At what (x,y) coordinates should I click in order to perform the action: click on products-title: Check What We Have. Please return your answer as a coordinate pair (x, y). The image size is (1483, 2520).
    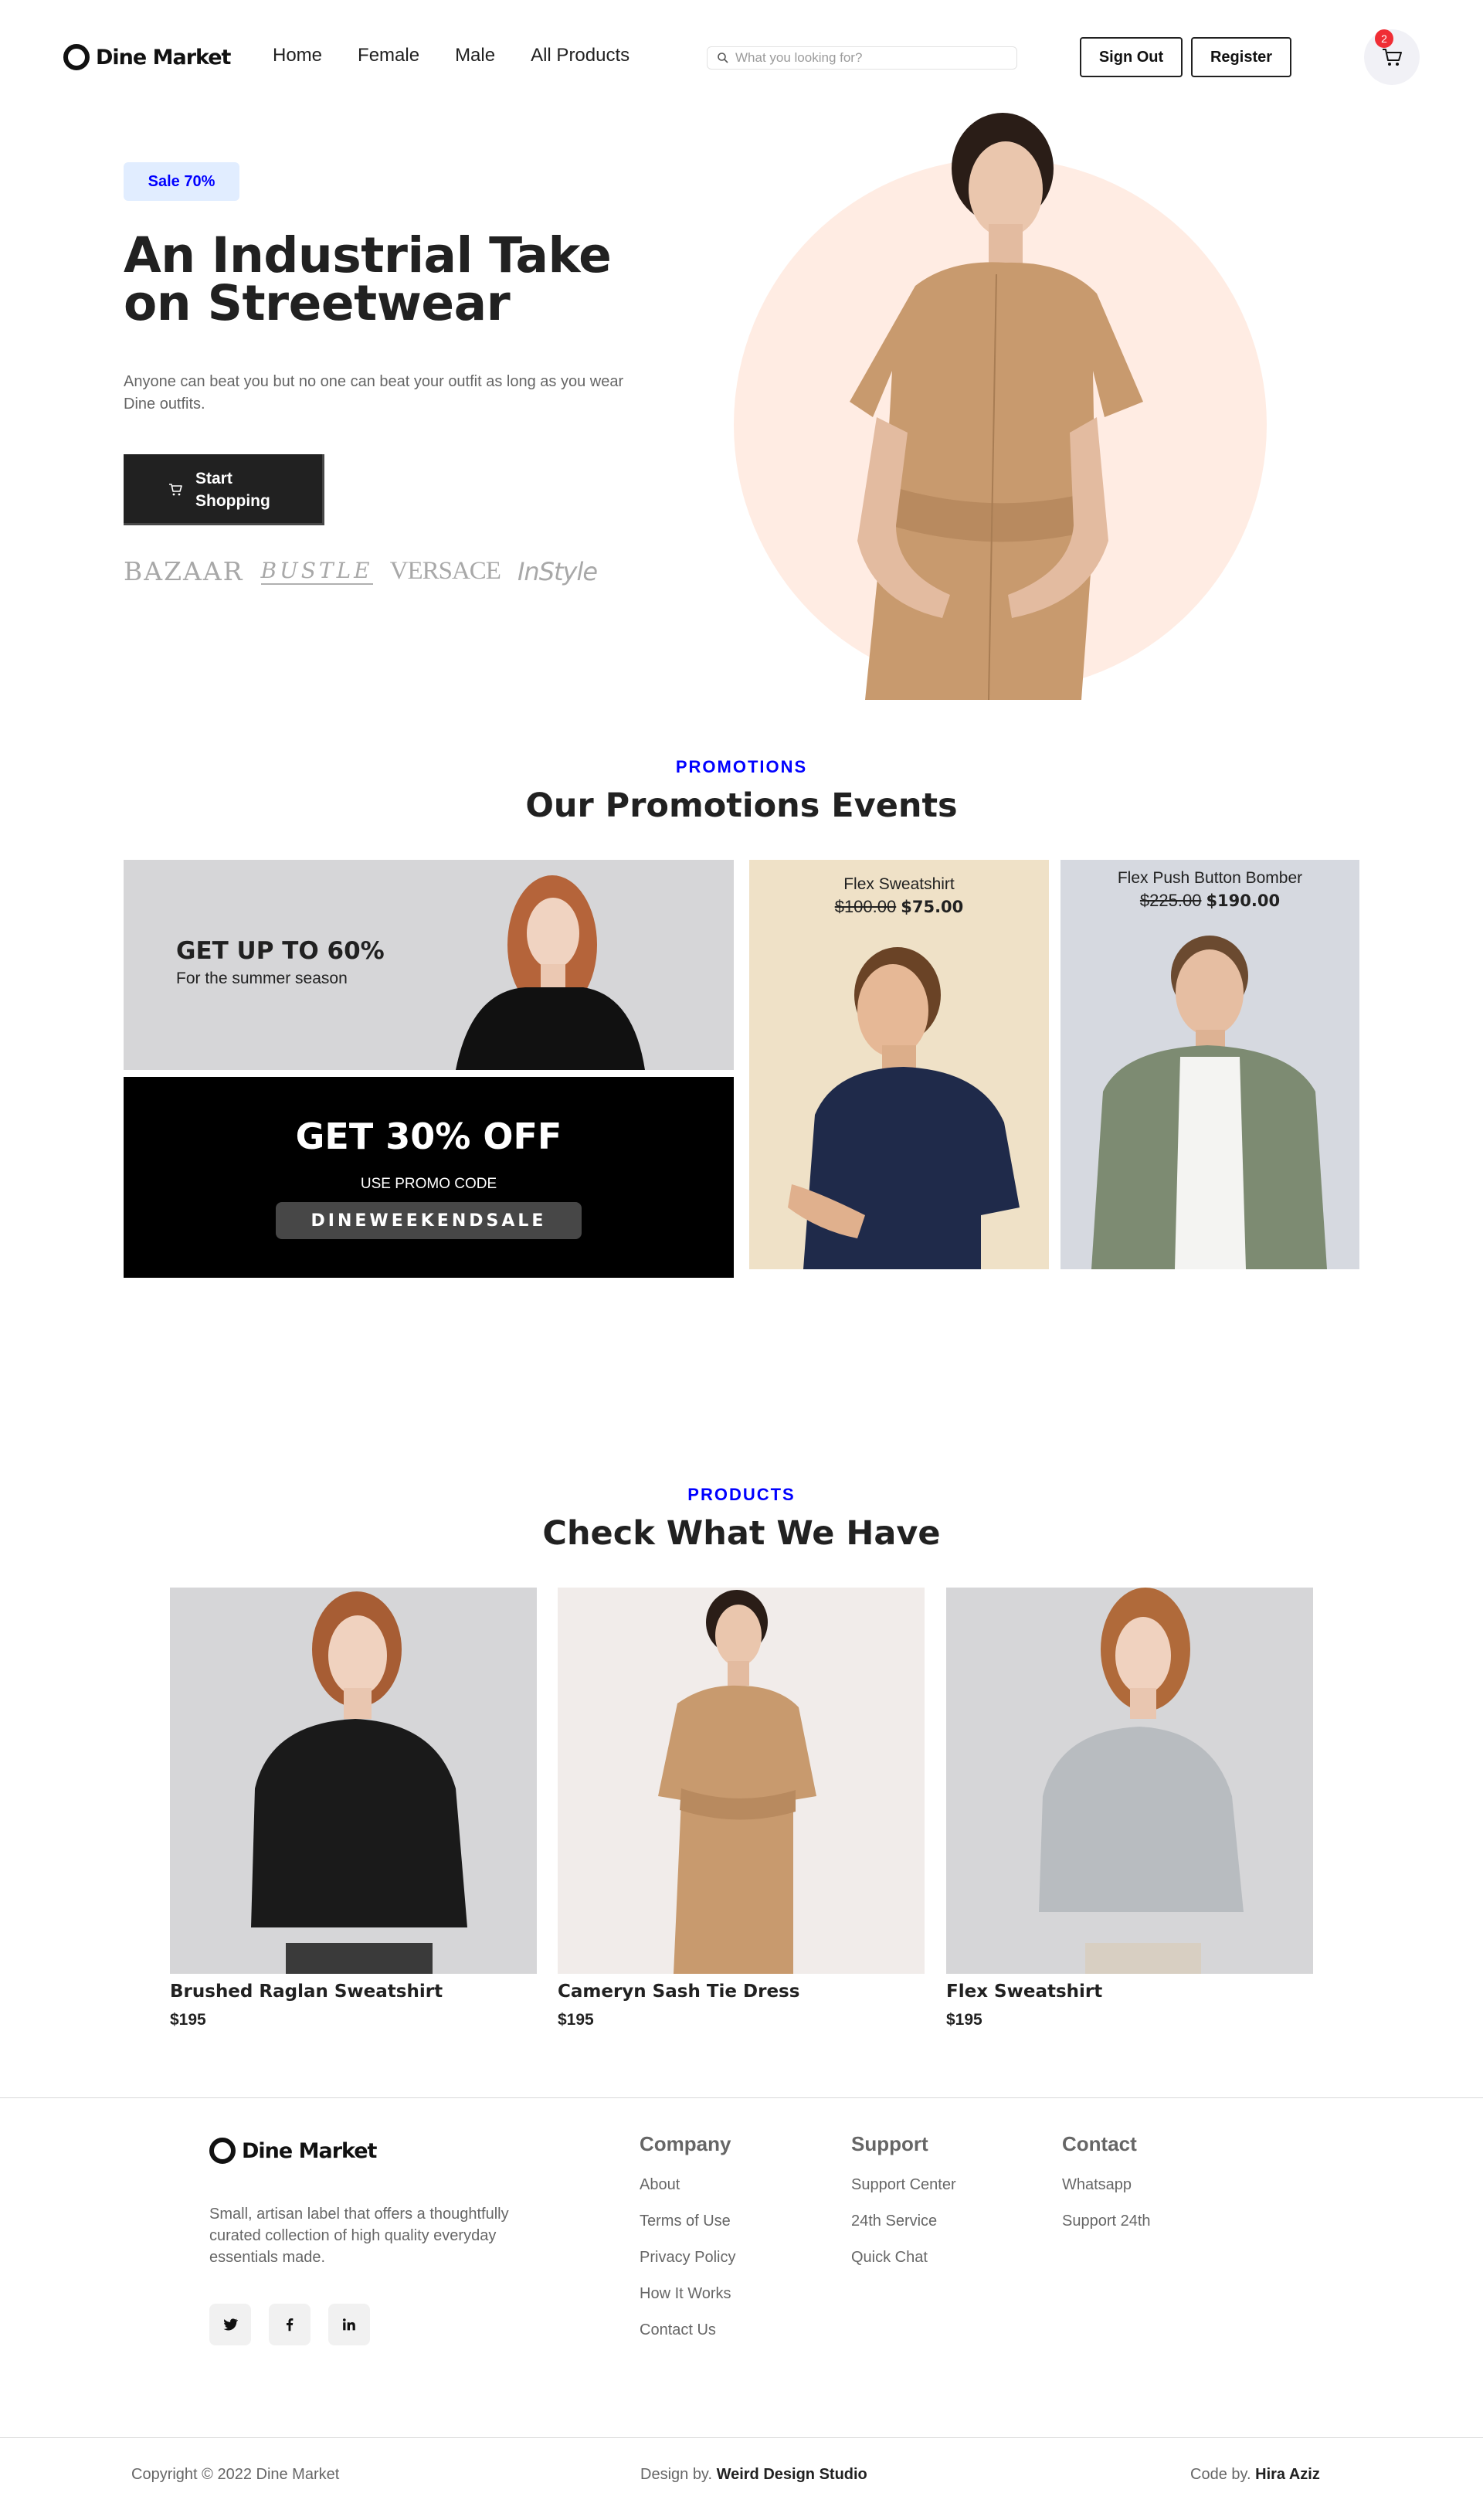
    Looking at the image, I should click on (741, 1533).